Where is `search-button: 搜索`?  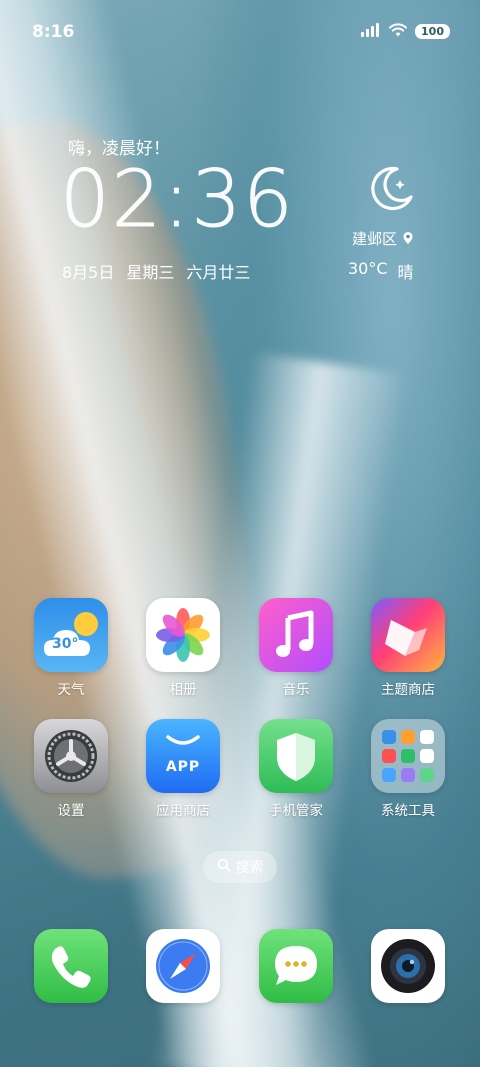
search-button: 搜索 is located at coordinates (240, 867).